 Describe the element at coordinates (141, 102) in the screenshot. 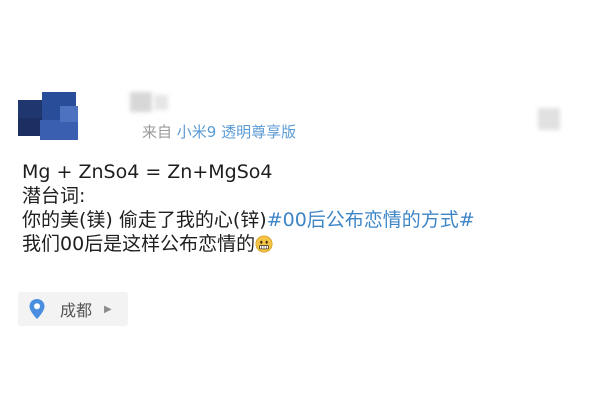

I see `username-blurred` at that location.